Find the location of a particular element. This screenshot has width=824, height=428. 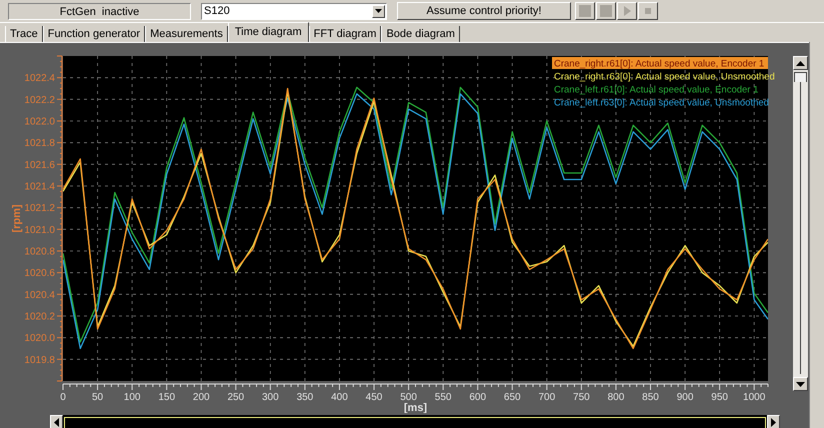

scroll-down-button is located at coordinates (800, 384).